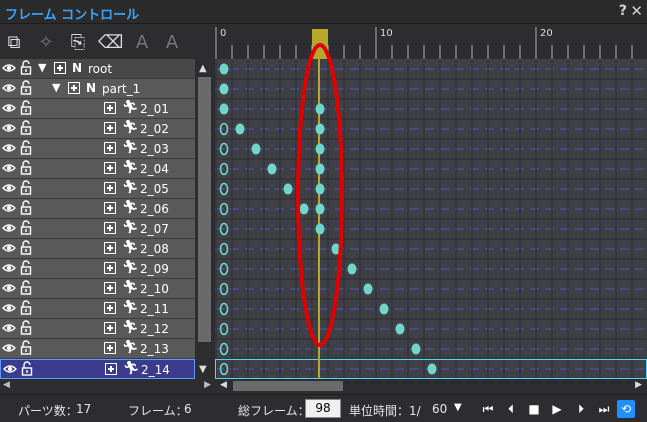 The height and width of the screenshot is (422, 647). I want to click on tree-row-label: 2_03, so click(154, 149).